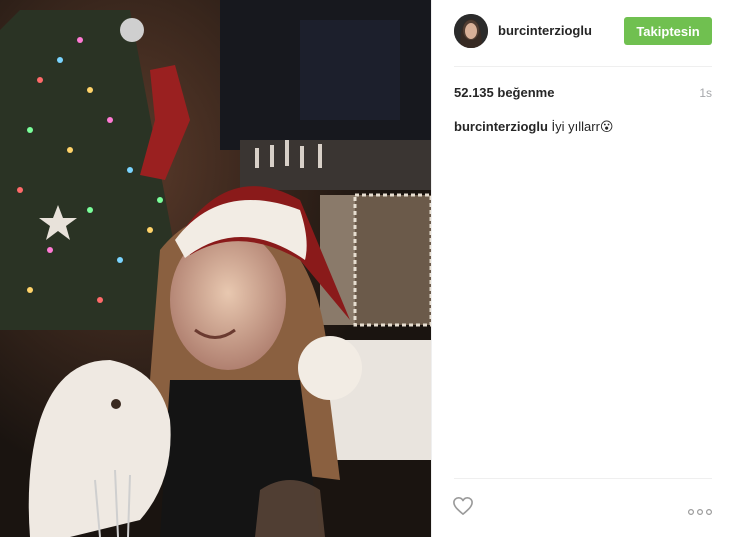  I want to click on avatar, so click(471, 31).